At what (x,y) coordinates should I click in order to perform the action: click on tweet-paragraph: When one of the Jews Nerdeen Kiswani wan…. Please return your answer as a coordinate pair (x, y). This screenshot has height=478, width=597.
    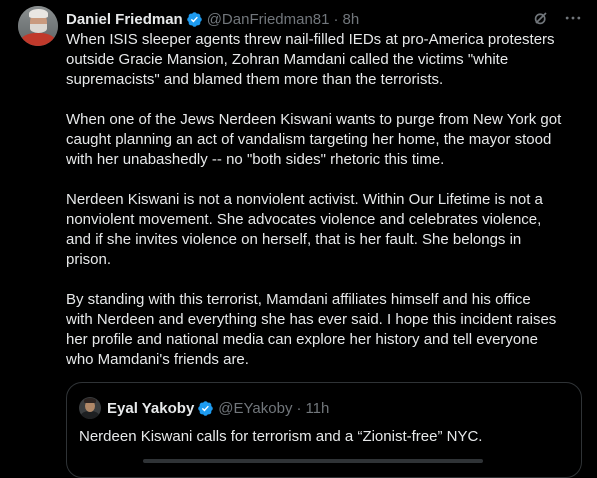
    Looking at the image, I should click on (314, 139).